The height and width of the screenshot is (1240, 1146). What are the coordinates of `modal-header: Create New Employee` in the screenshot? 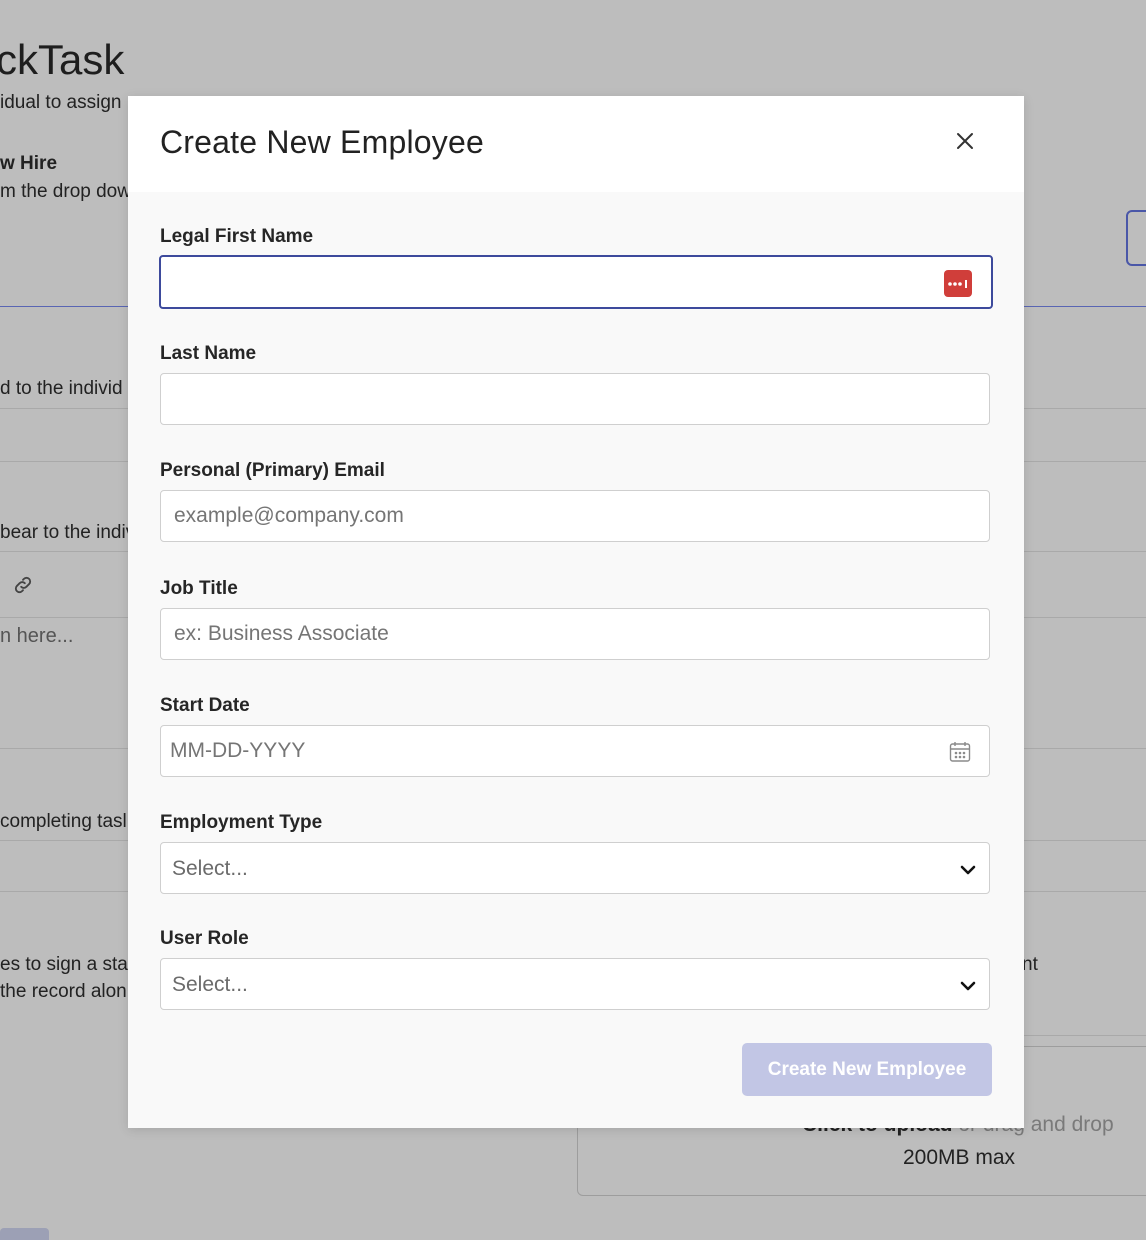 It's located at (576, 144).